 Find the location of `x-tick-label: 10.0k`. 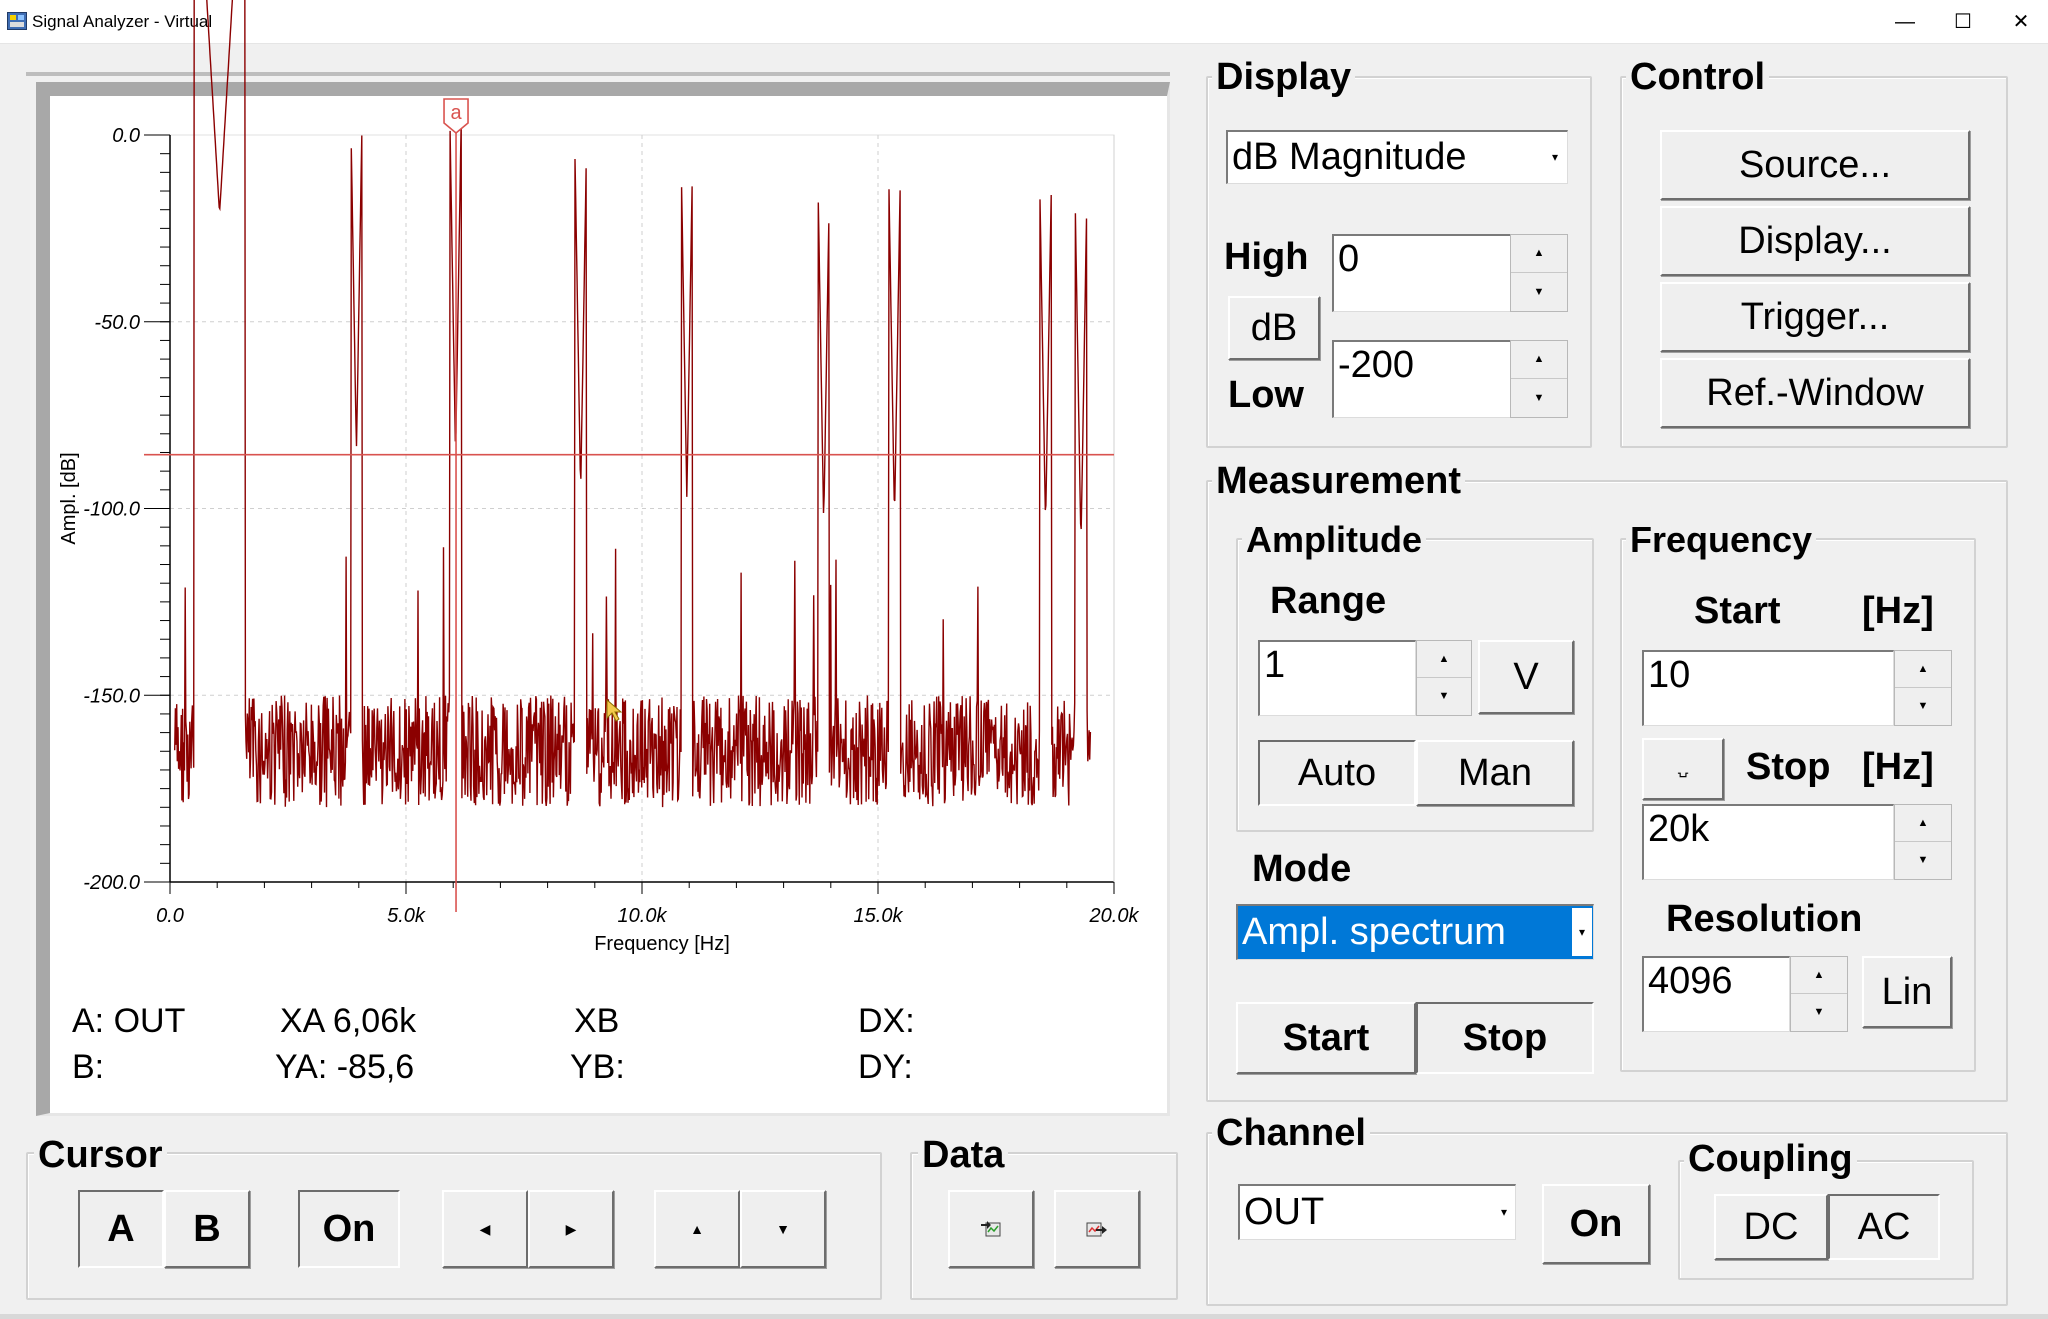

x-tick-label: 10.0k is located at coordinates (643, 916).